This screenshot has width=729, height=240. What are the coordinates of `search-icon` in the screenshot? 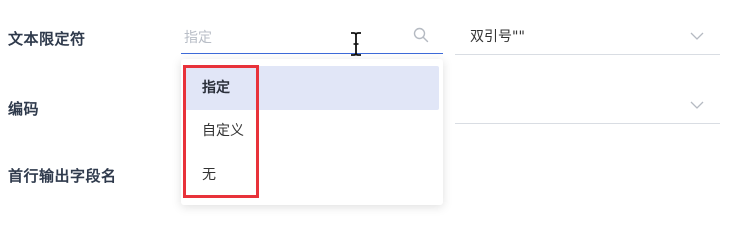 It's located at (421, 35).